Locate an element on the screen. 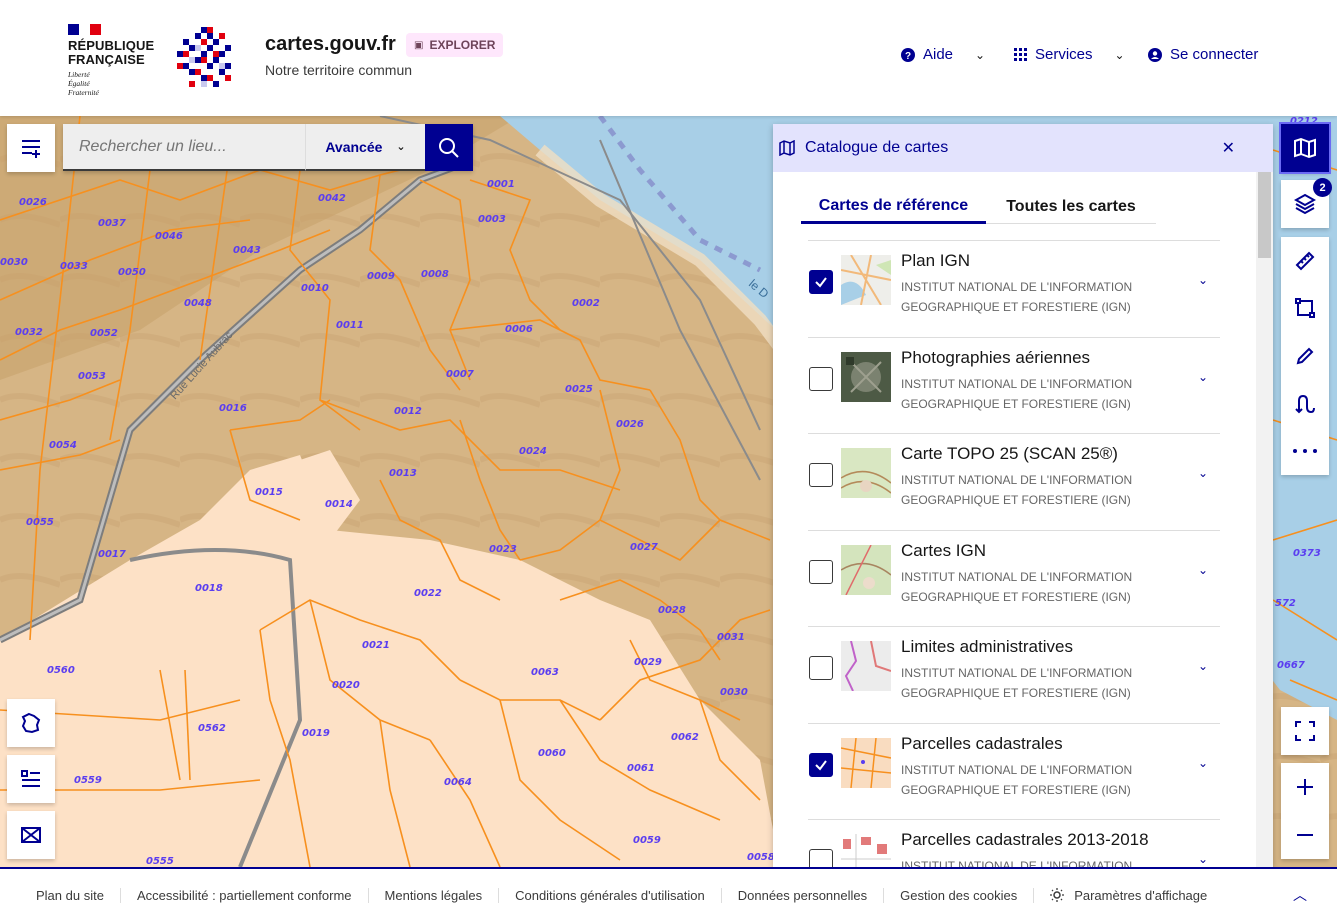  tab-reference-maps: Cartes de référence is located at coordinates (893, 207).